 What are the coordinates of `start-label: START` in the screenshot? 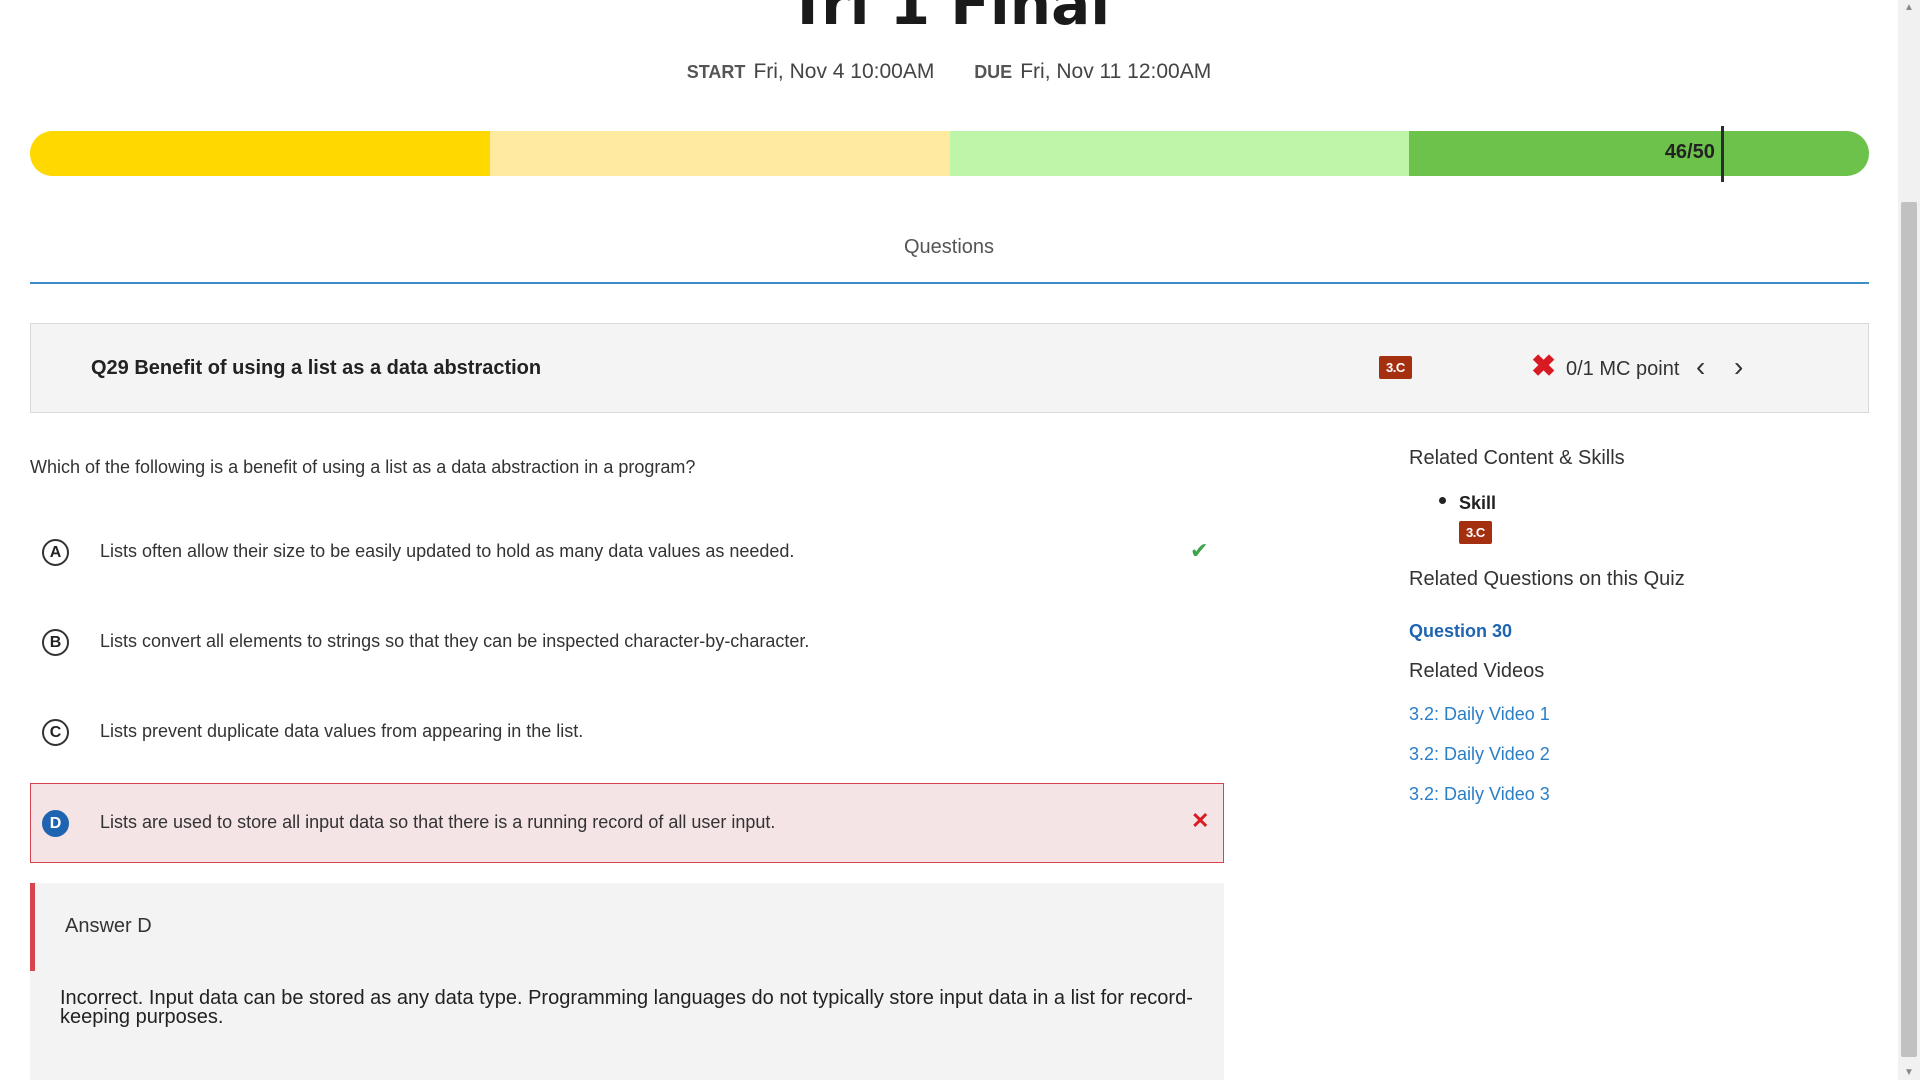 It's located at (716, 72).